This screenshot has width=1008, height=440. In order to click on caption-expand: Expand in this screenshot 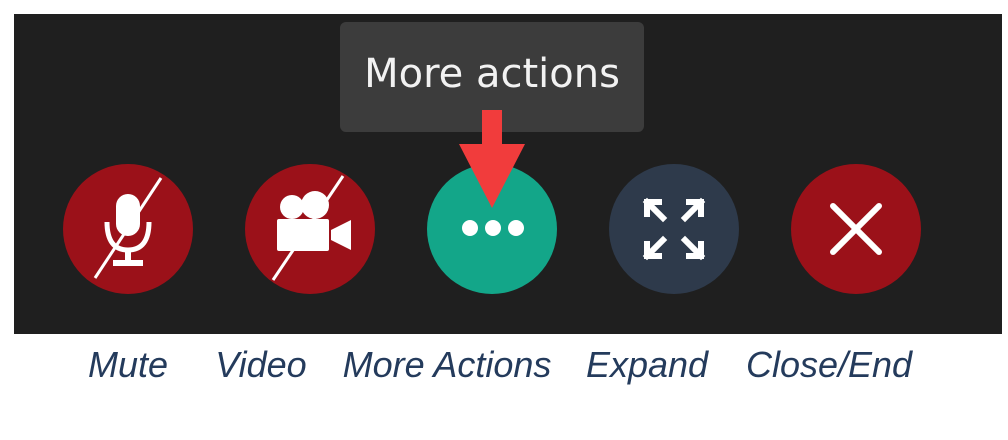, I will do `click(647, 364)`.